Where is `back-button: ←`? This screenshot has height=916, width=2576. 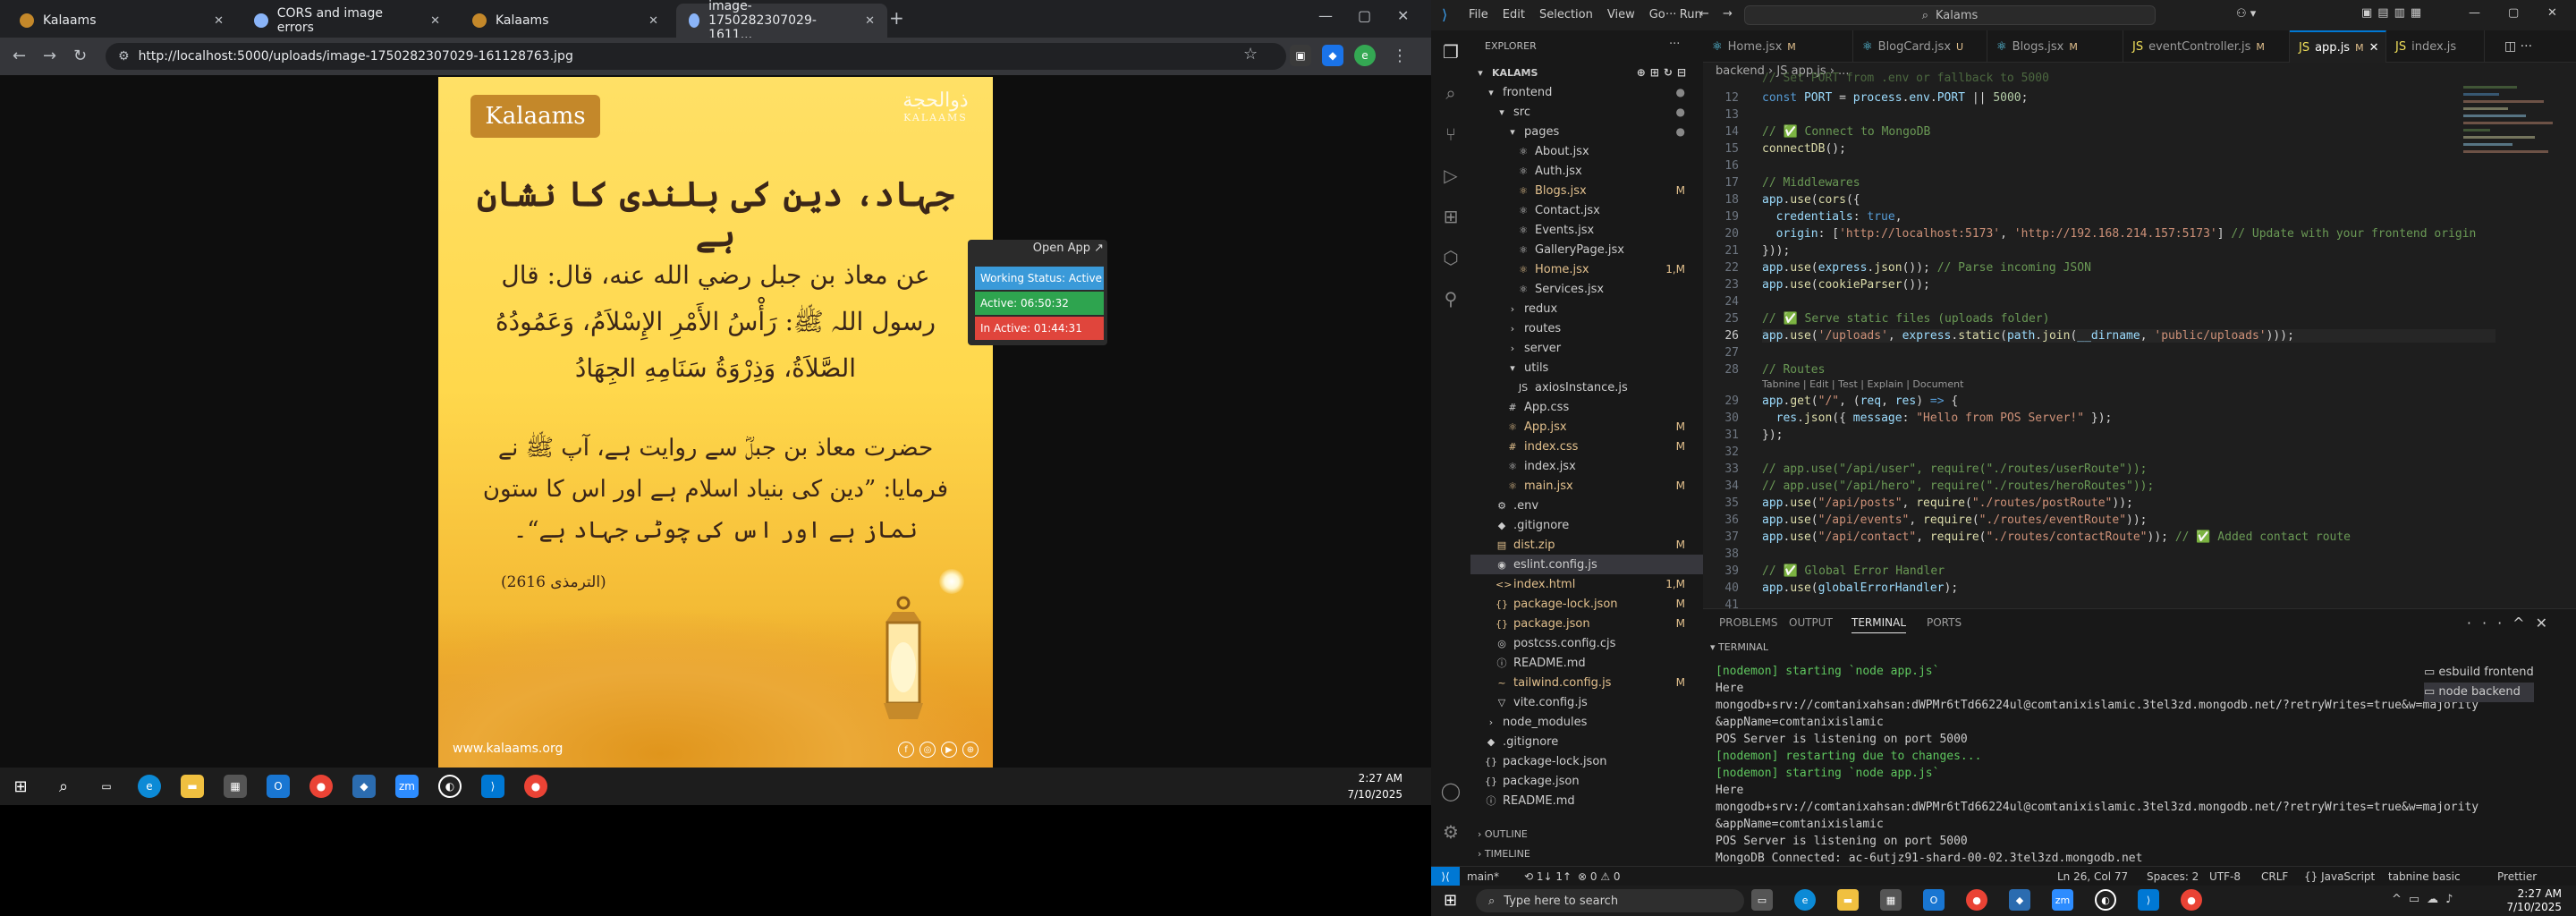
back-button: ← is located at coordinates (19, 56).